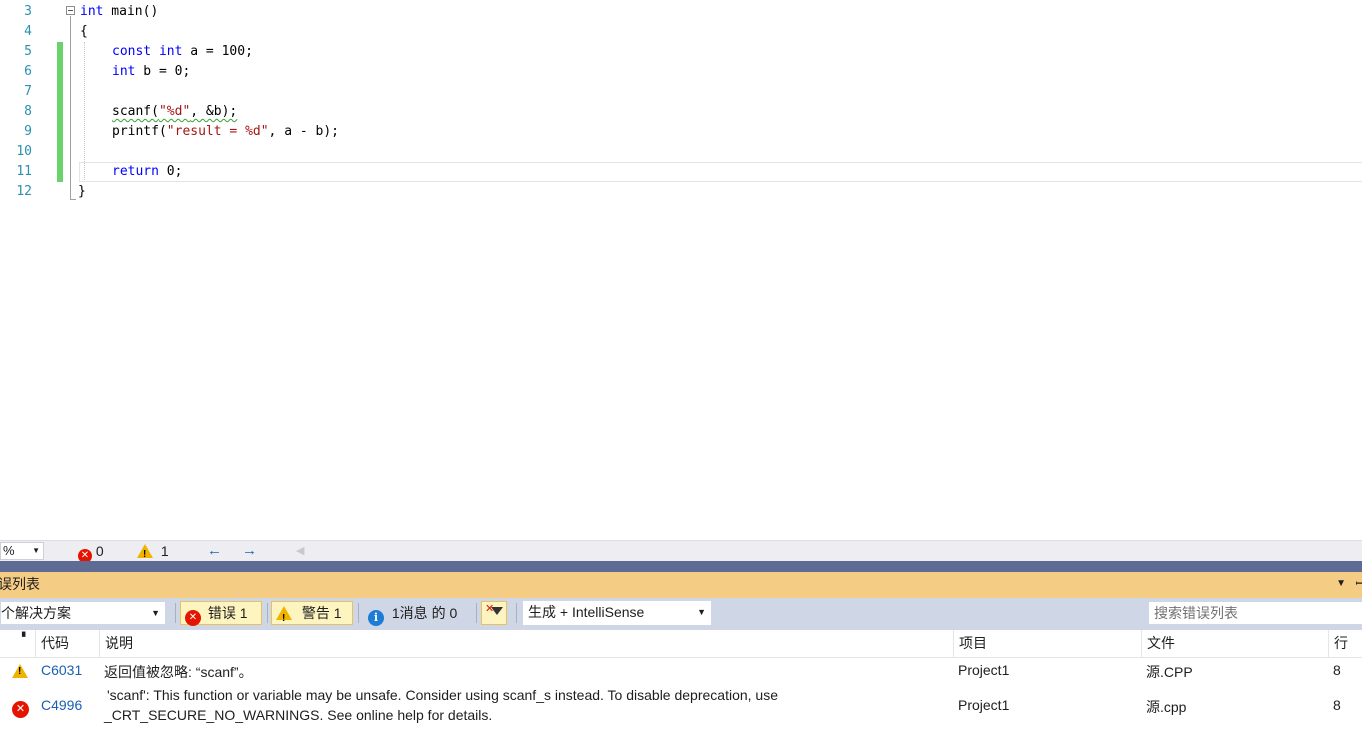 This screenshot has width=1362, height=745. What do you see at coordinates (681, 132) in the screenshot?
I see `code-line: 9 printf("result = %d", a - b);` at bounding box center [681, 132].